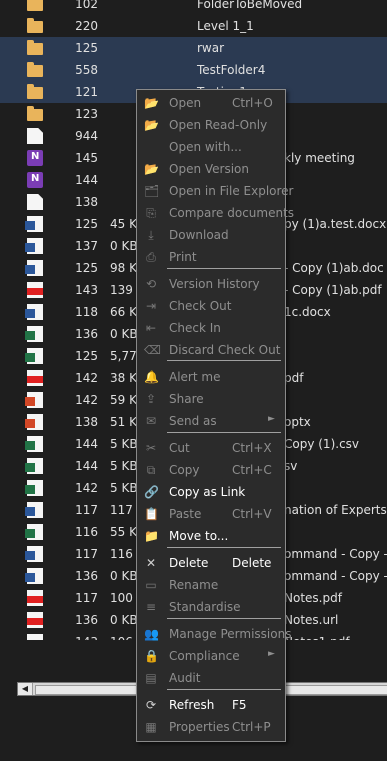 This screenshot has height=761, width=387. Describe the element at coordinates (186, 399) in the screenshot. I see `menu-item-label: Share` at that location.